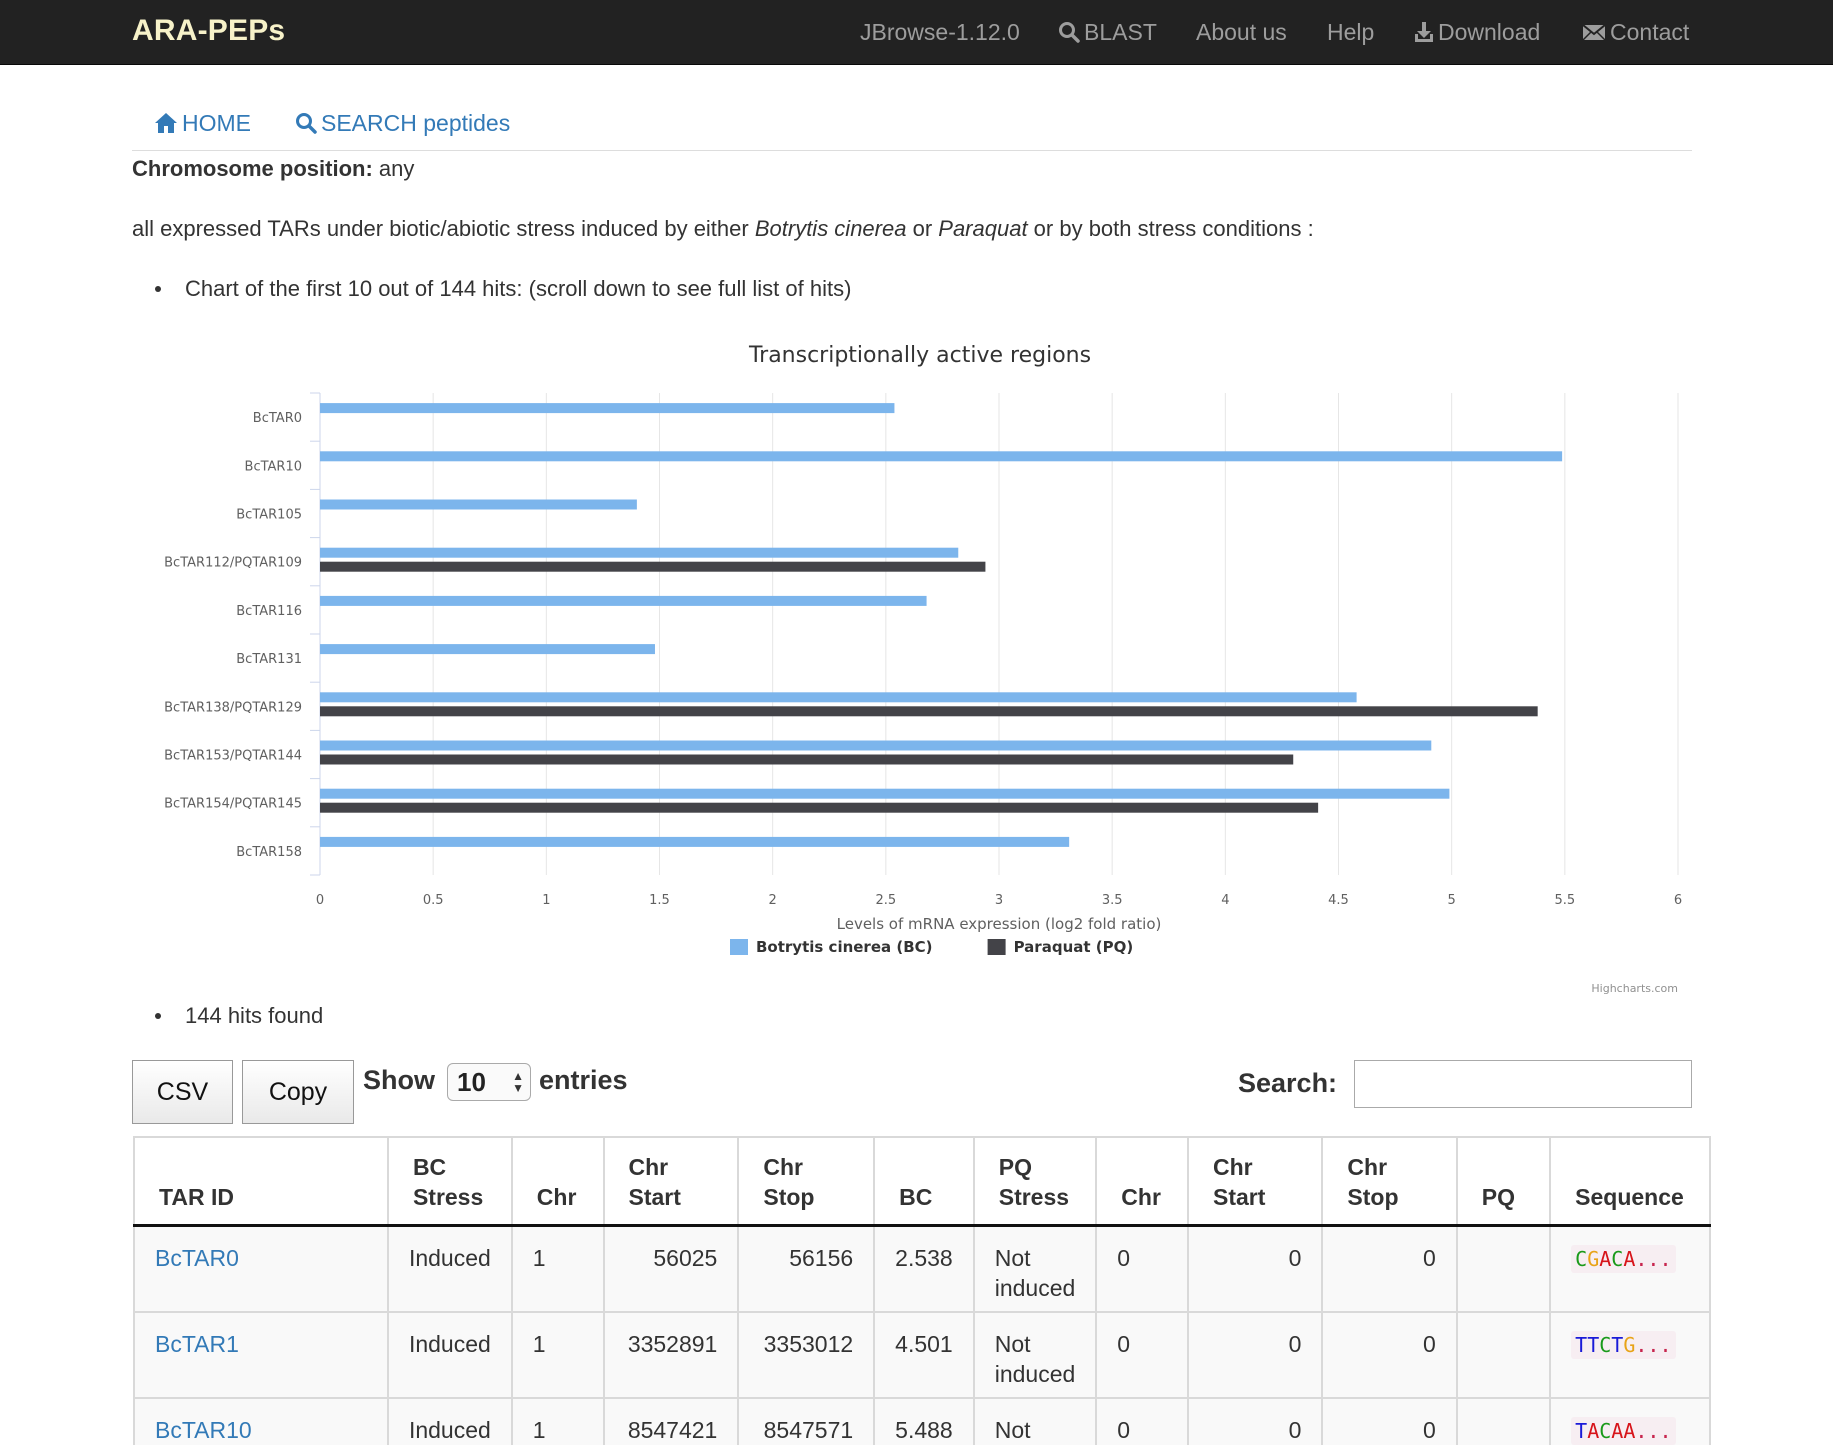  Describe the element at coordinates (197, 1258) in the screenshot. I see `tar-id-link: BcTAR0` at that location.